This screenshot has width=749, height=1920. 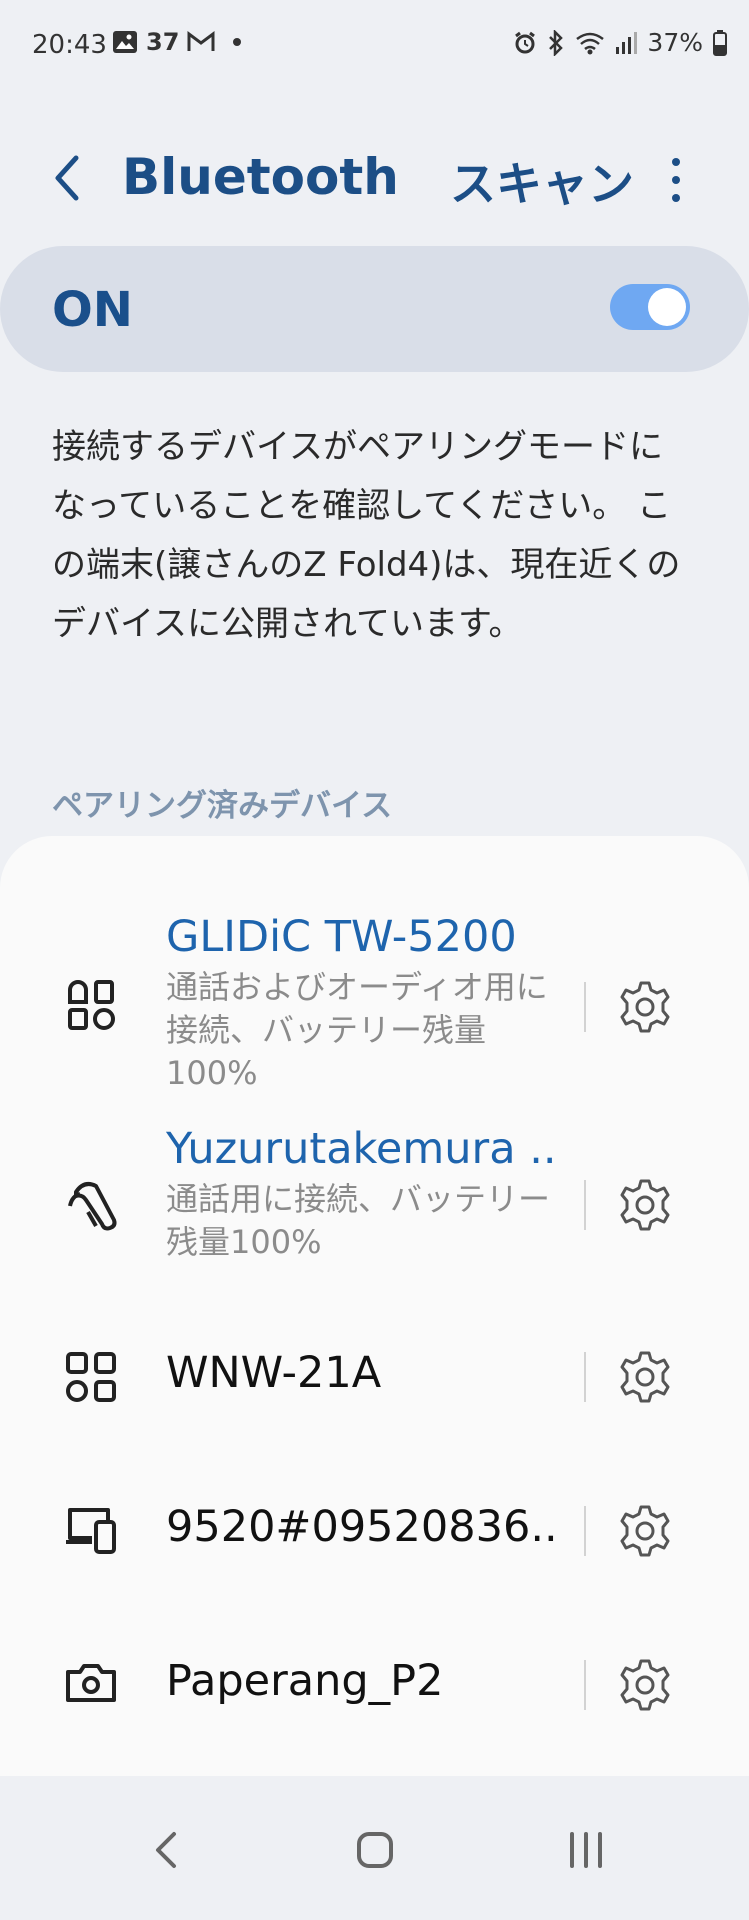 I want to click on device-row-yuzurutakemura: Yuzurutakemura .. 通話用に接続、バッテリー残量100%, so click(x=374, y=1187).